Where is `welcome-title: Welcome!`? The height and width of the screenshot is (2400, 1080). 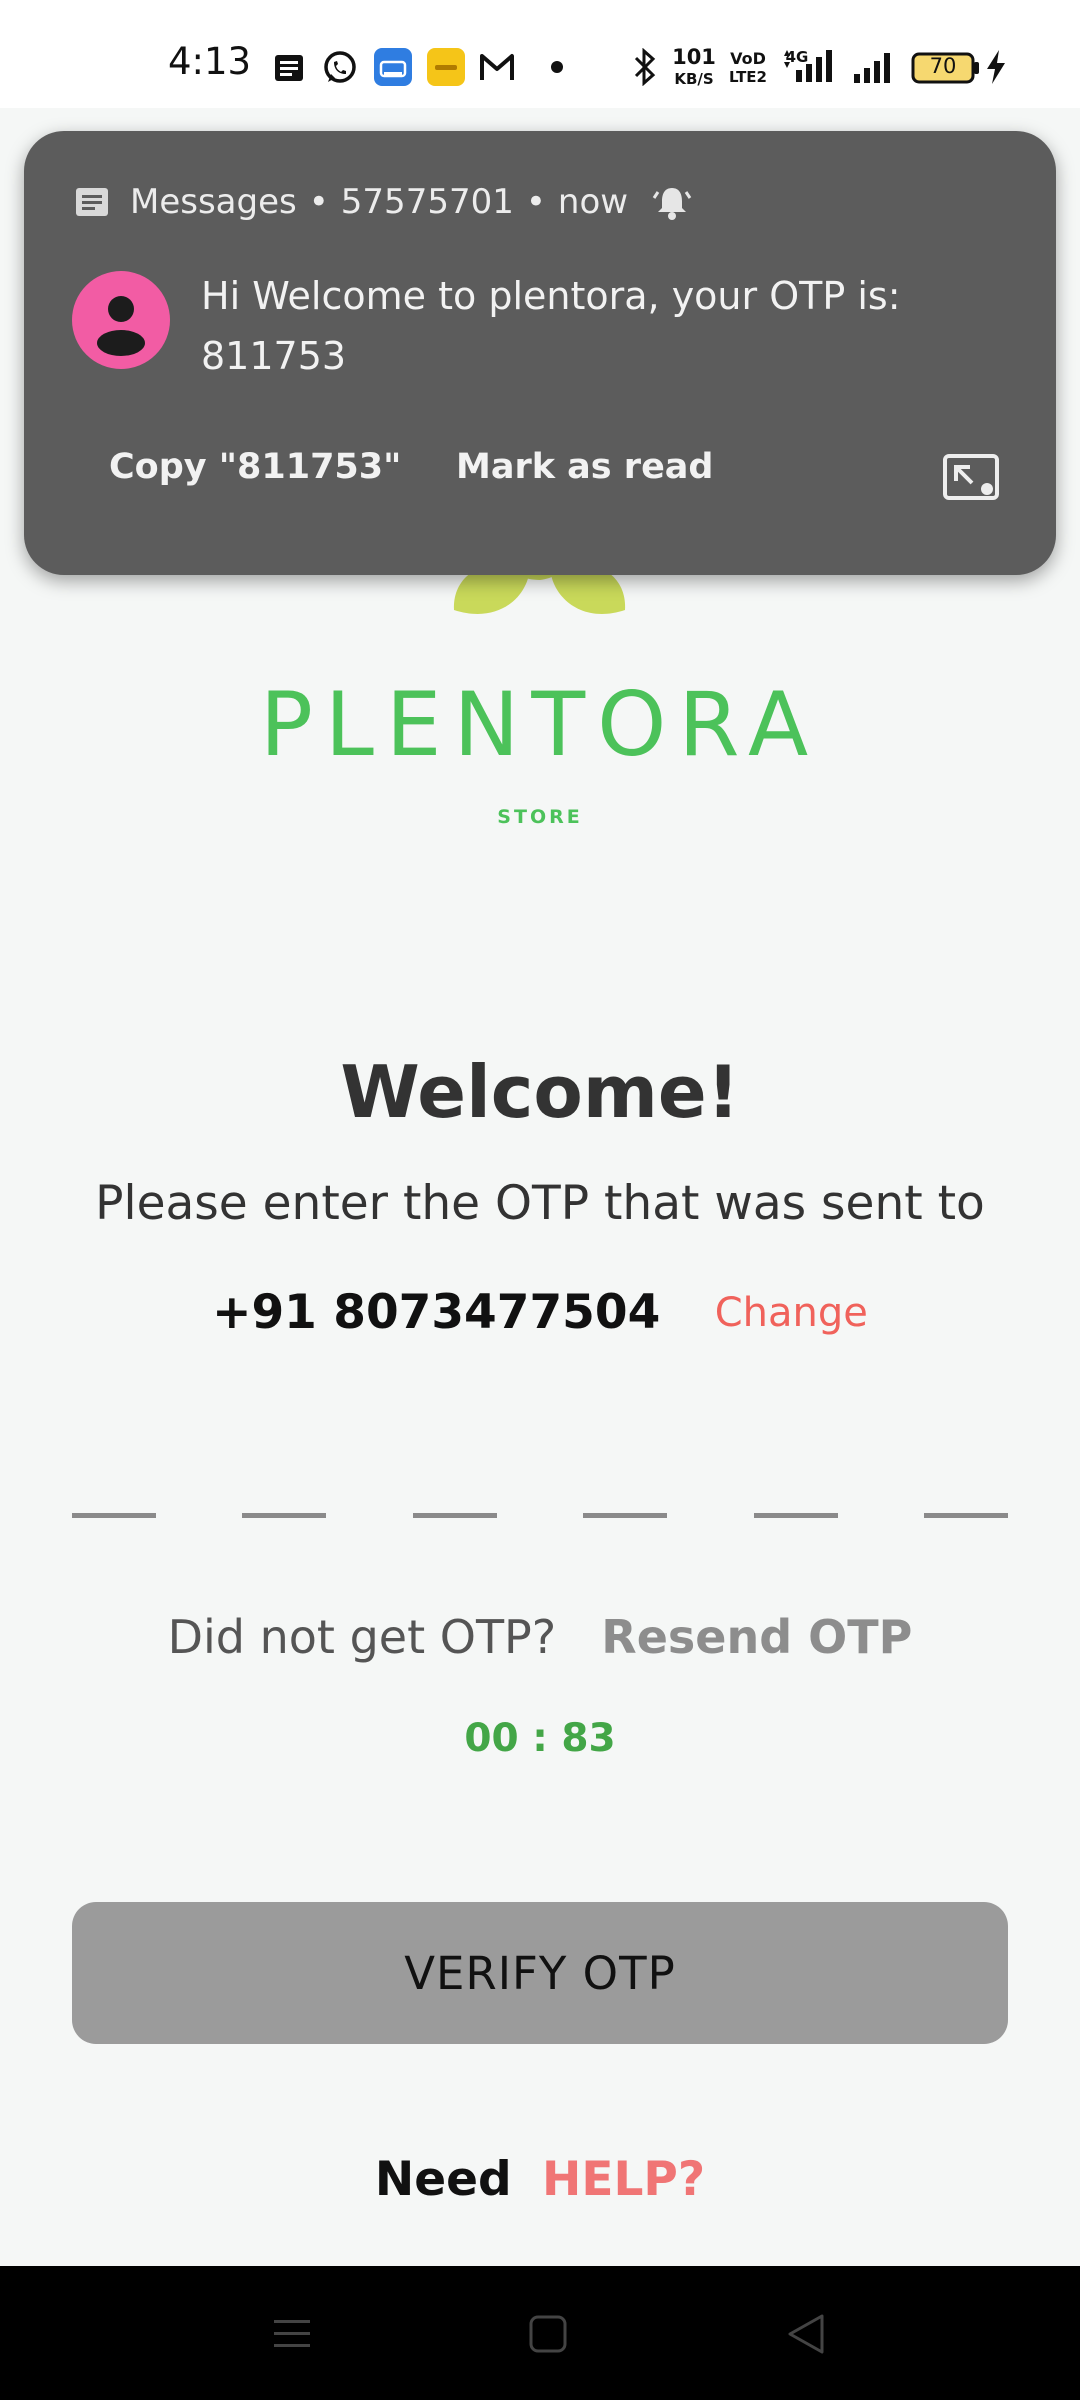 welcome-title: Welcome! is located at coordinates (540, 1092).